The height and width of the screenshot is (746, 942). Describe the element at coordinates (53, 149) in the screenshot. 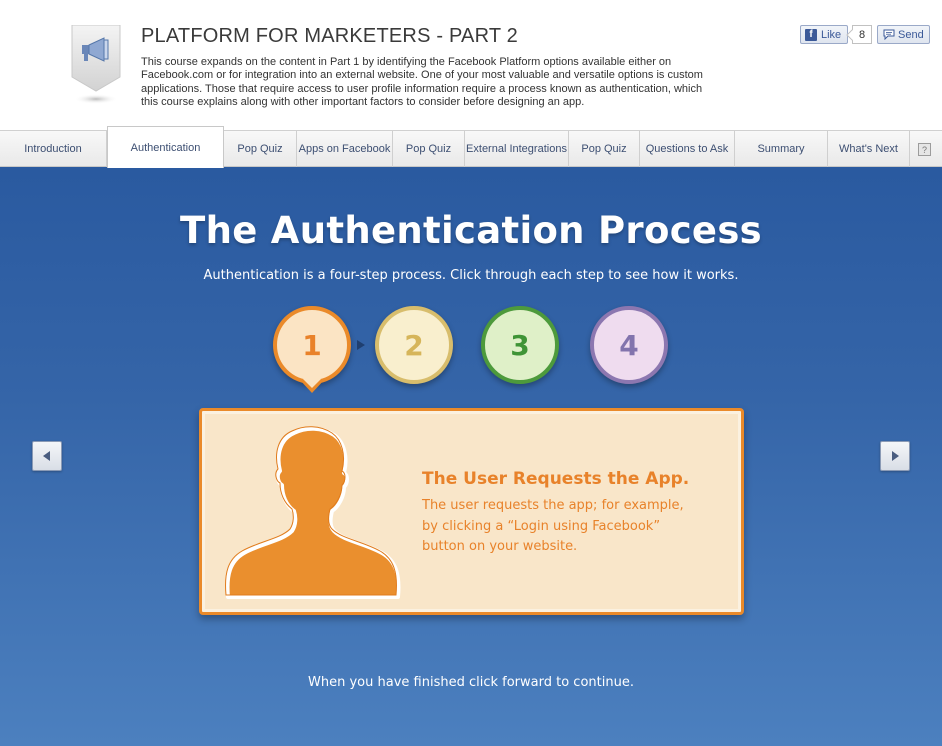

I see `tab-introduction: Introduction` at that location.